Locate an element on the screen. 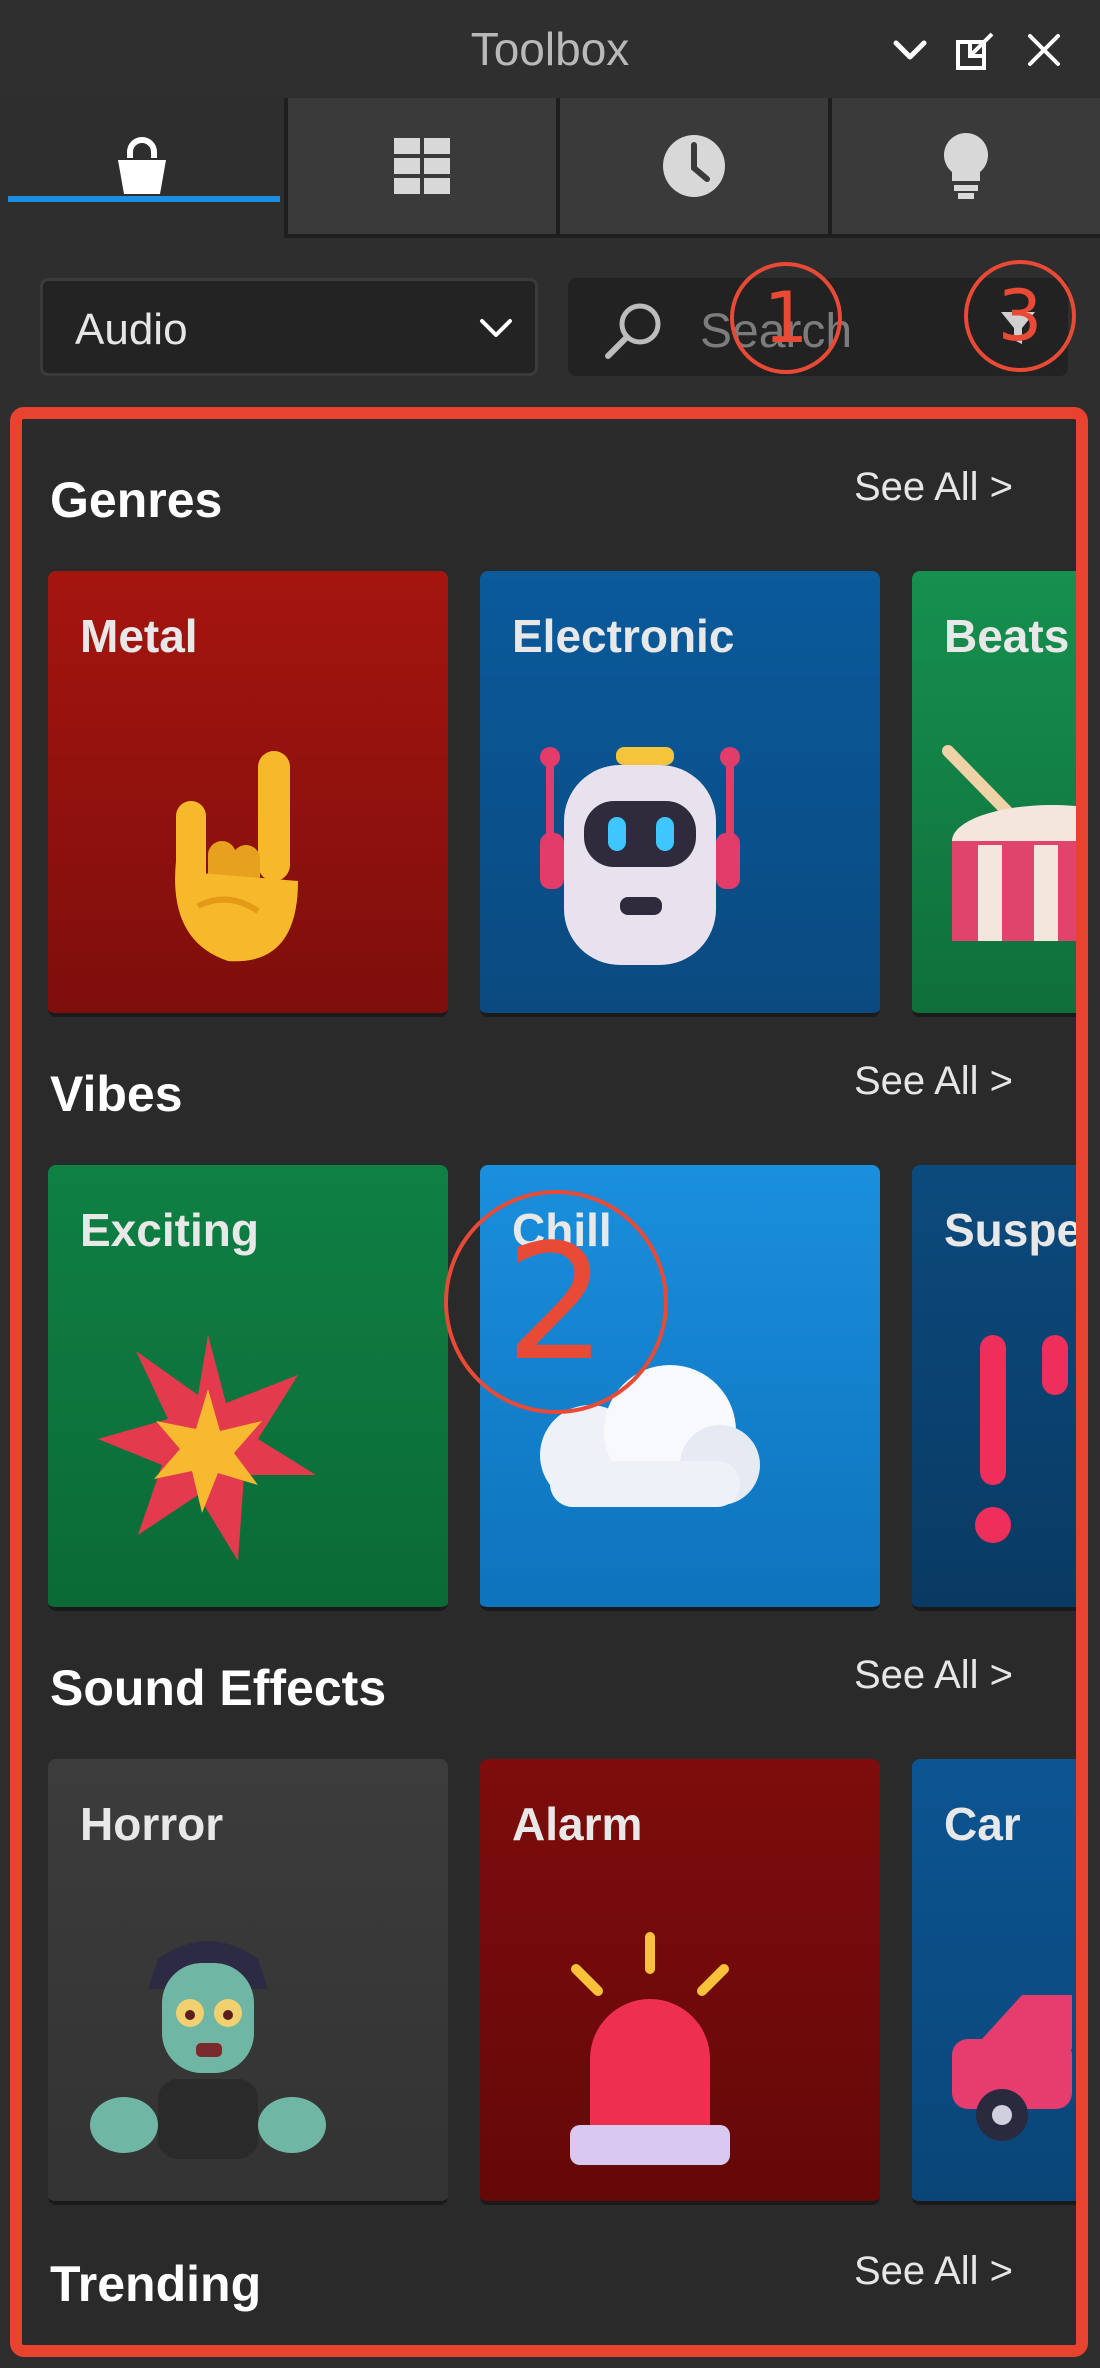  zombie-icon is located at coordinates (208, 2050).